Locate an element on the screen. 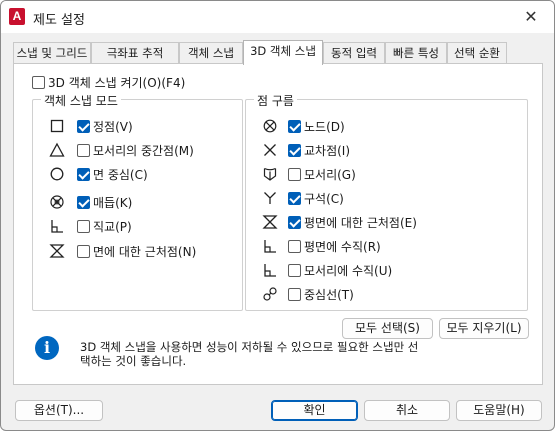 This screenshot has height=431, width=555. snap-perpendicular-to-edge-checkbox is located at coordinates (294, 270).